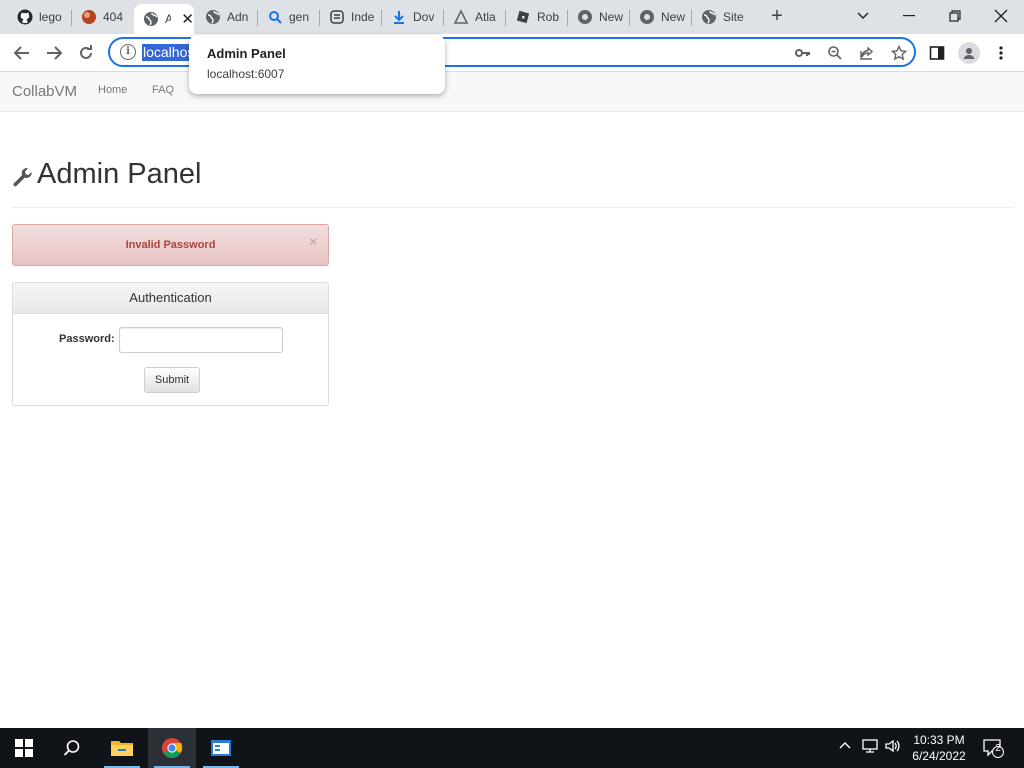  Describe the element at coordinates (835, 53) in the screenshot. I see `zoom-out-icon` at that location.